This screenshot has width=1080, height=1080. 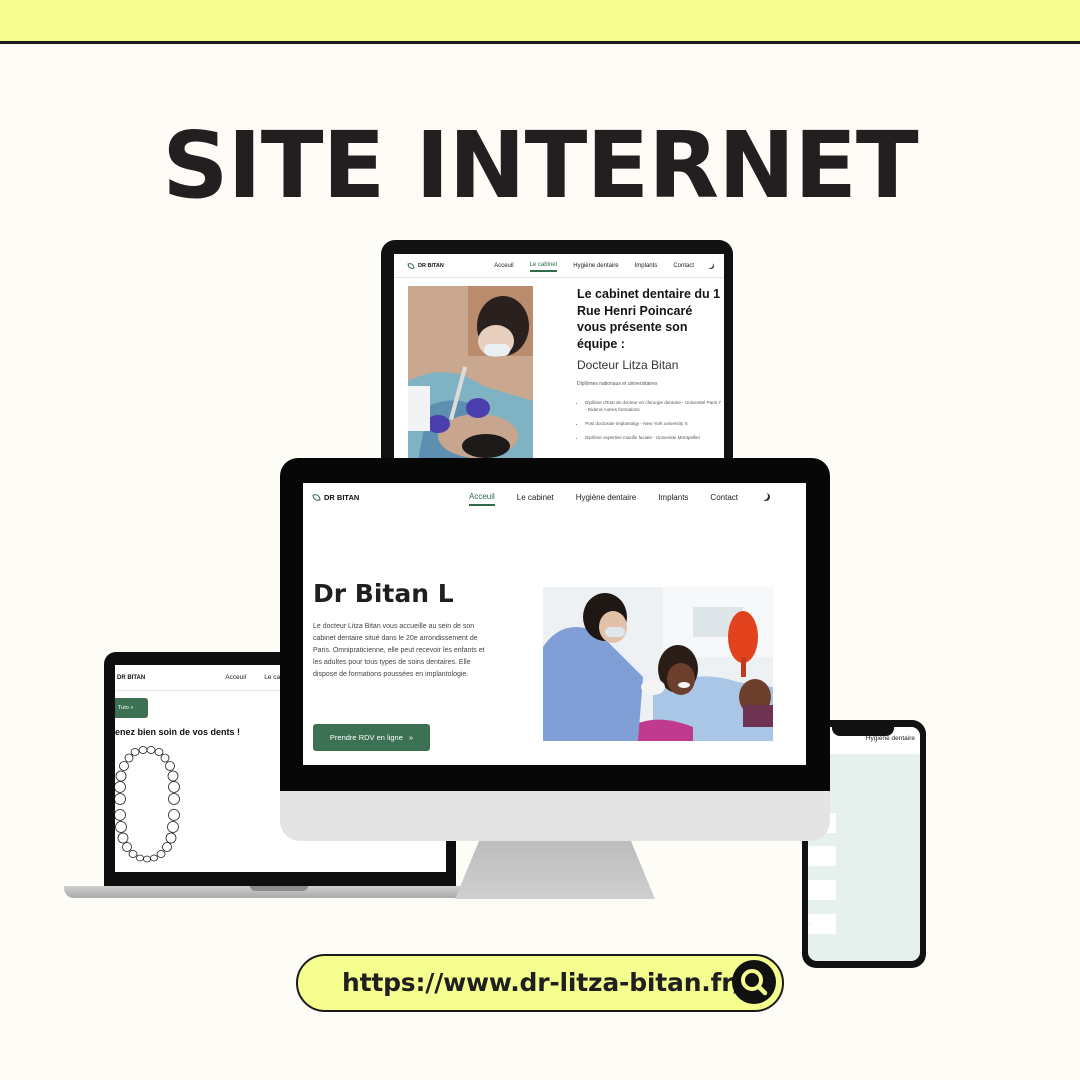 What do you see at coordinates (411, 737) in the screenshot?
I see `double-chevron-right-icon: »` at bounding box center [411, 737].